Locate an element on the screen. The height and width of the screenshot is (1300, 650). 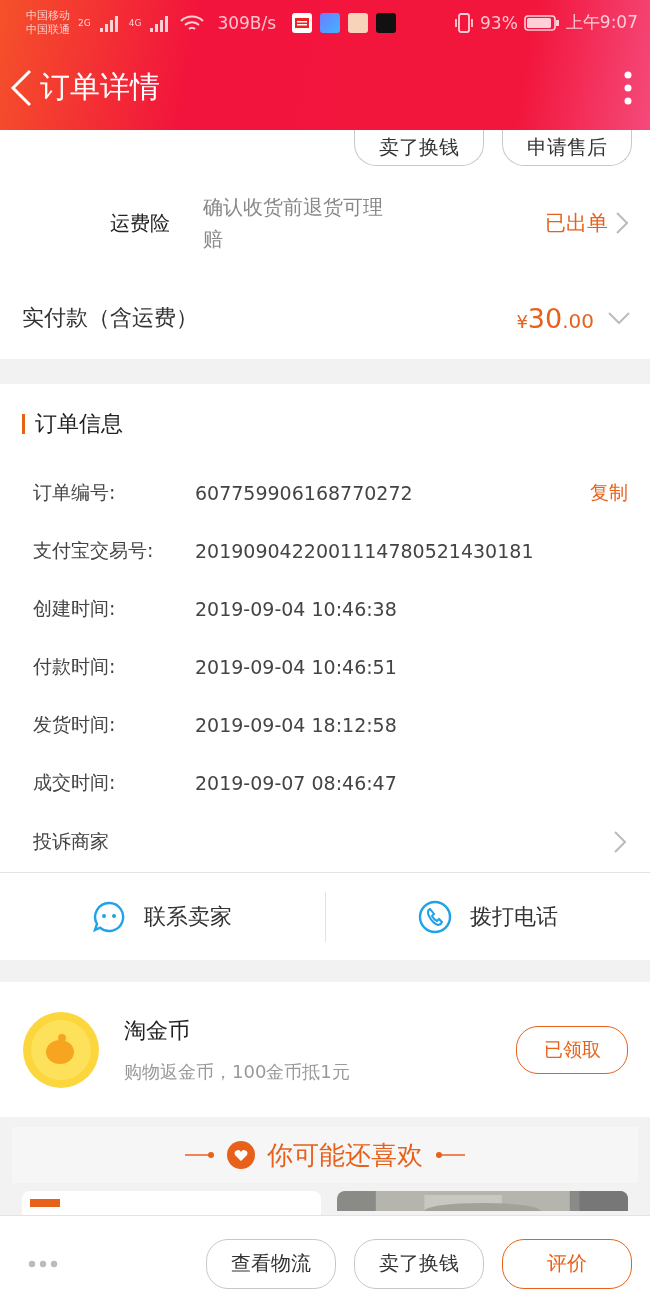
info-label: 订单编号: is located at coordinates (75, 492).